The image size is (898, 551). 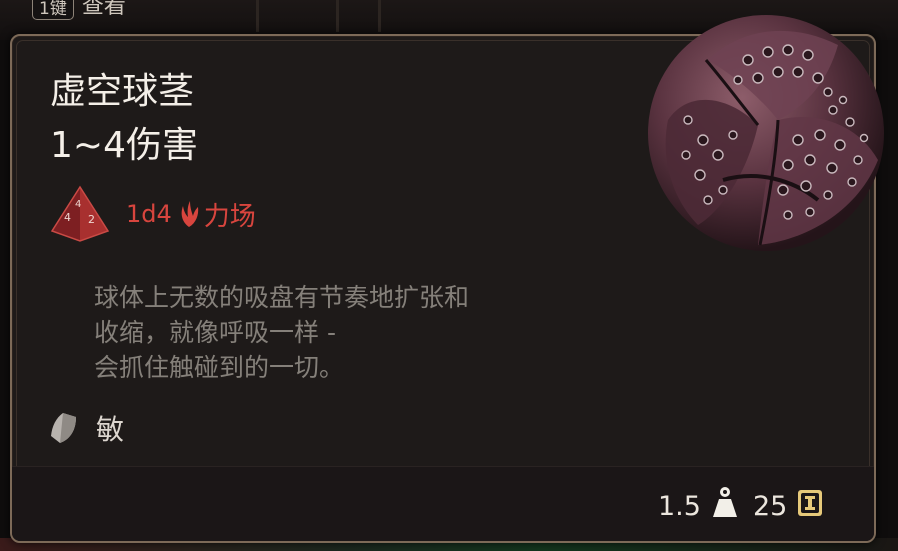 I want to click on background-hint: 1键 查看, so click(x=79, y=10).